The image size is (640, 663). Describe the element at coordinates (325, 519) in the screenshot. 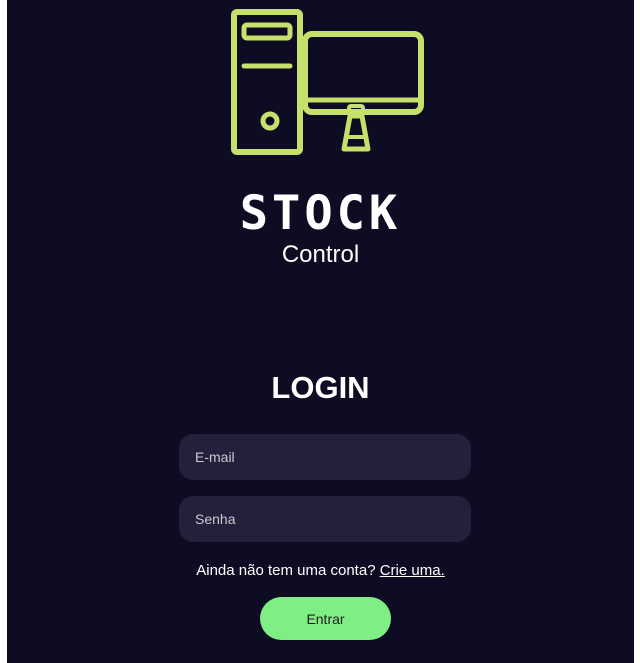

I see `password-field` at that location.